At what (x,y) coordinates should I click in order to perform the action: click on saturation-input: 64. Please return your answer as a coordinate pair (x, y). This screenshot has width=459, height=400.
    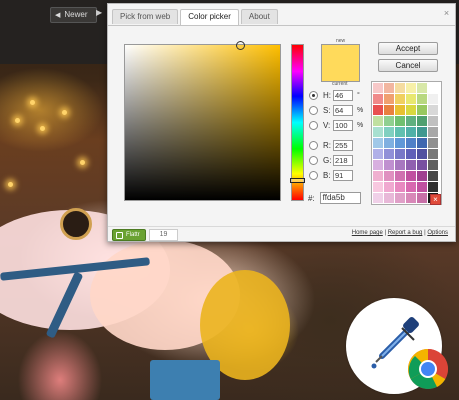
    Looking at the image, I should click on (343, 110).